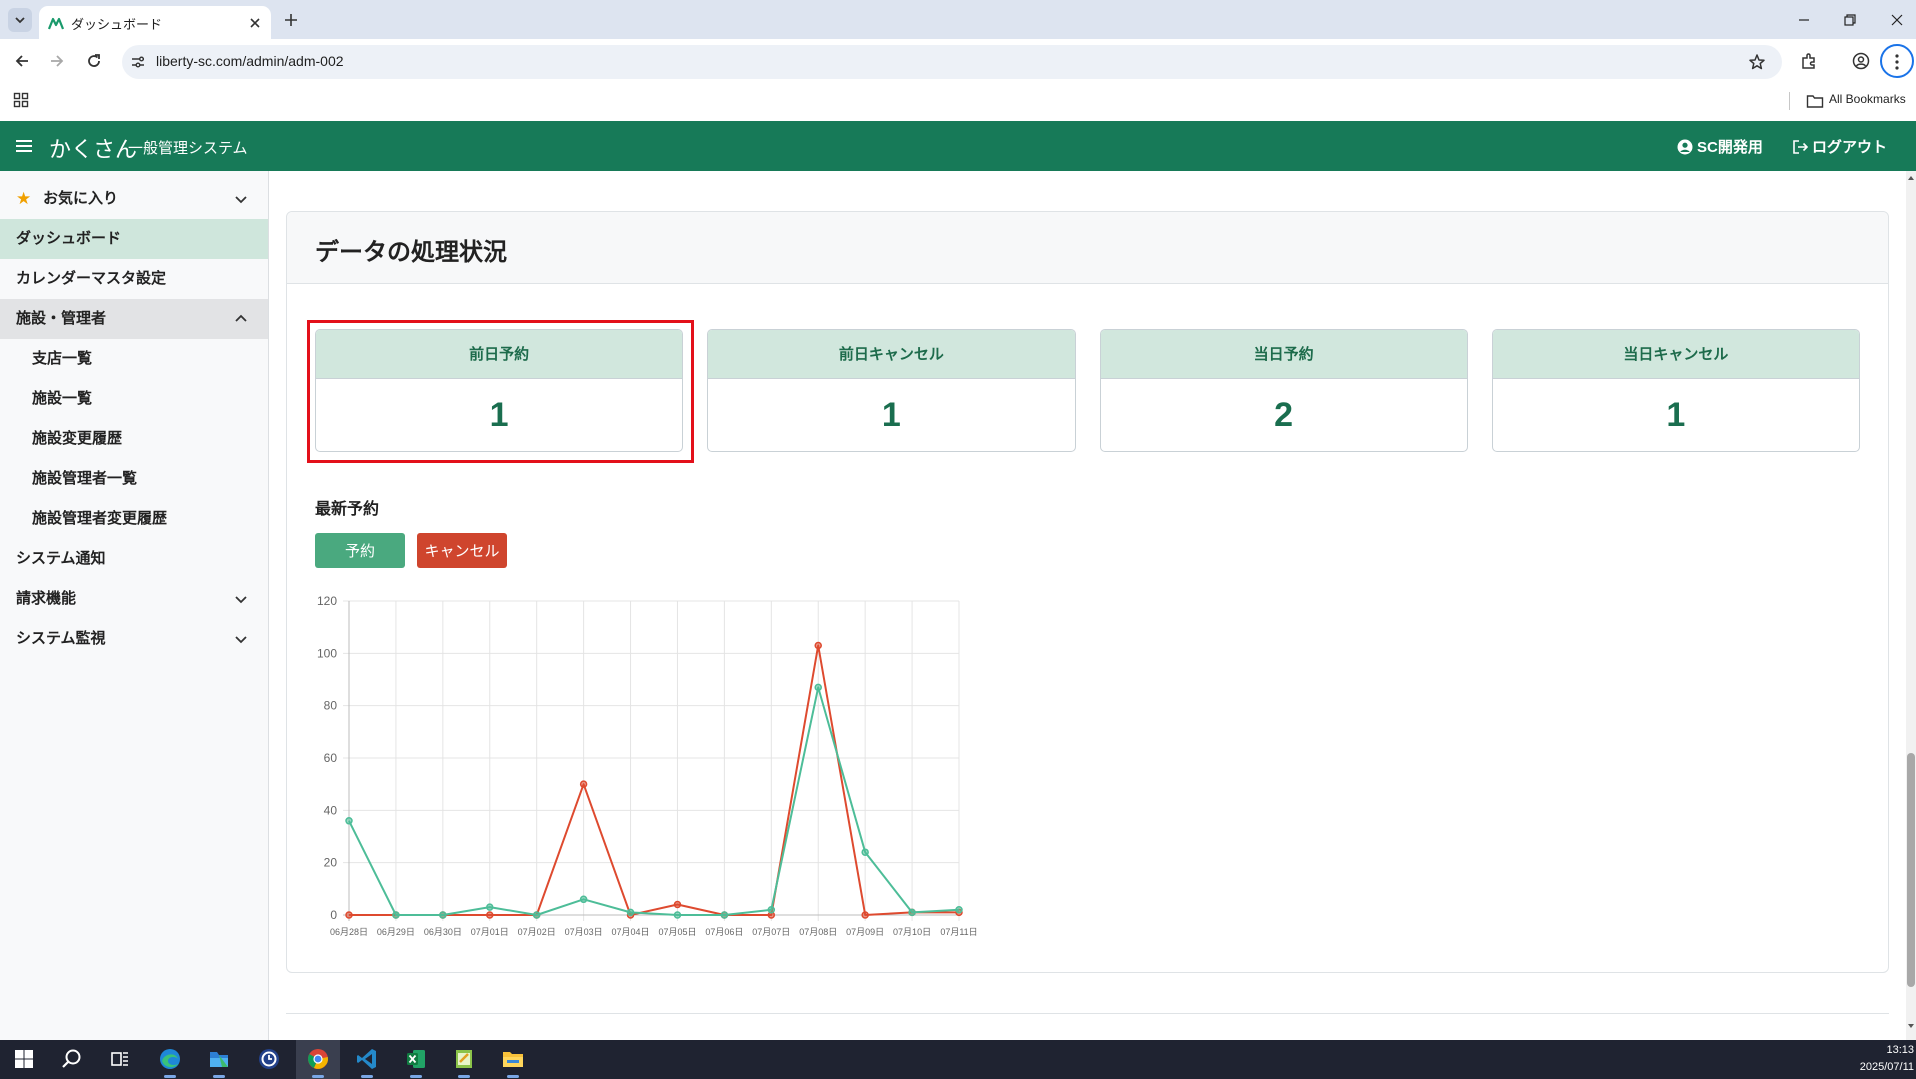 This screenshot has height=1079, width=1916. I want to click on sidebar-item-system-monitoring: システム監視, so click(134, 639).